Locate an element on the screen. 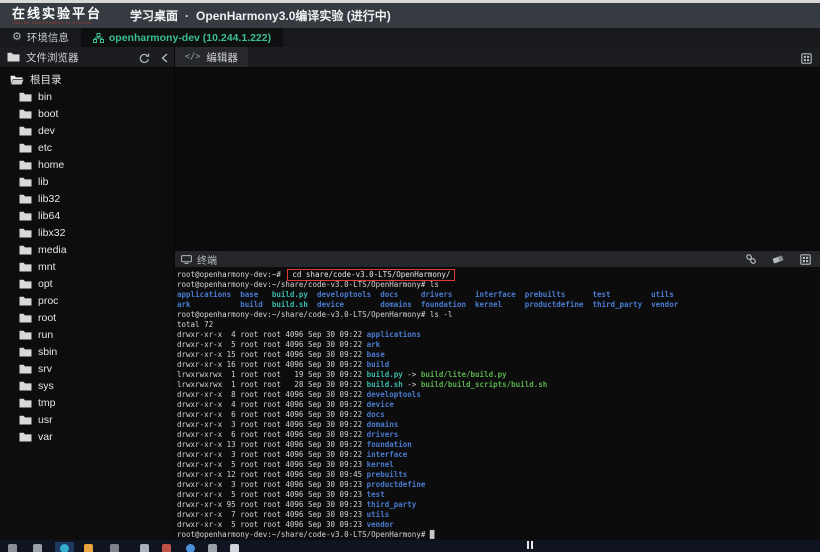  taskbar-browser-icon is located at coordinates (64, 548).